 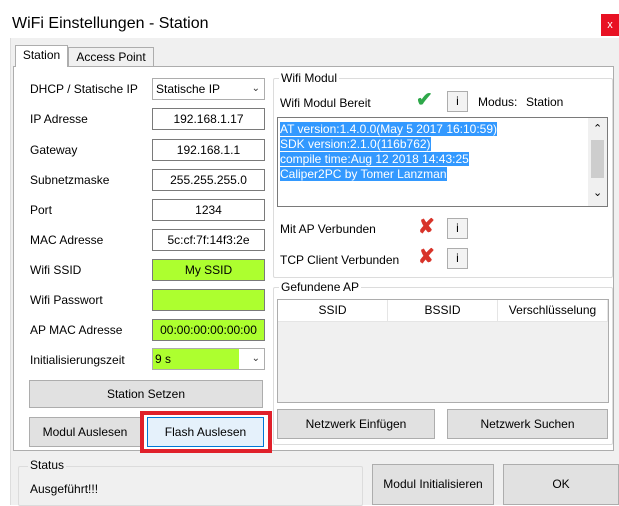 What do you see at coordinates (325, 103) in the screenshot?
I see `modul-bereit-label: Wifi Modul Bereit` at bounding box center [325, 103].